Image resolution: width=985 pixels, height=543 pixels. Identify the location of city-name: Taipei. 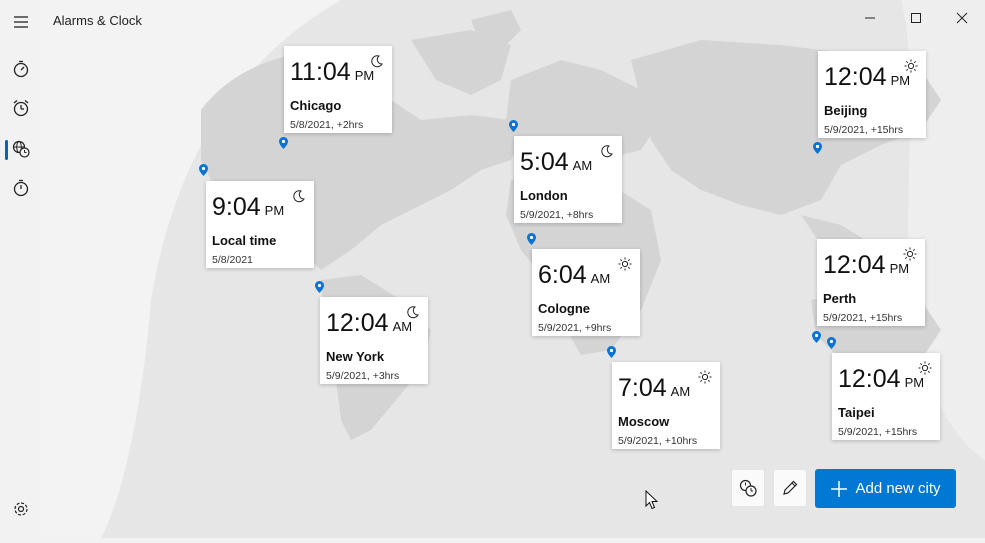
(856, 412).